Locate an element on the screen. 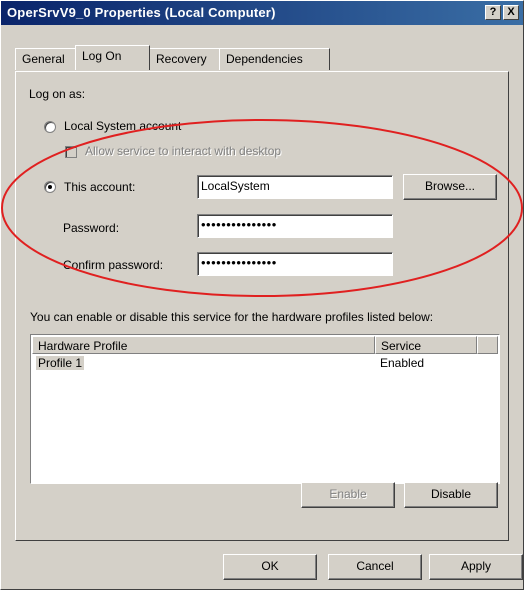  local-system-radio is located at coordinates (50, 127).